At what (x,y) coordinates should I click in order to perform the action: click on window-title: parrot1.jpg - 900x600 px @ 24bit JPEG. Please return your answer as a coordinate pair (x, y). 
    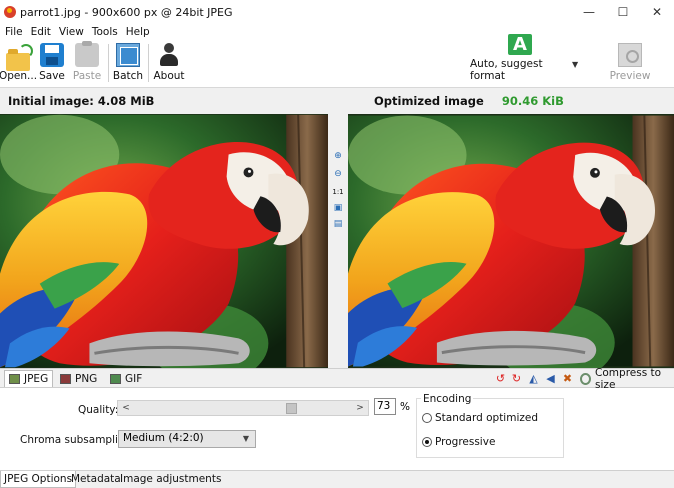
    Looking at the image, I should click on (126, 12).